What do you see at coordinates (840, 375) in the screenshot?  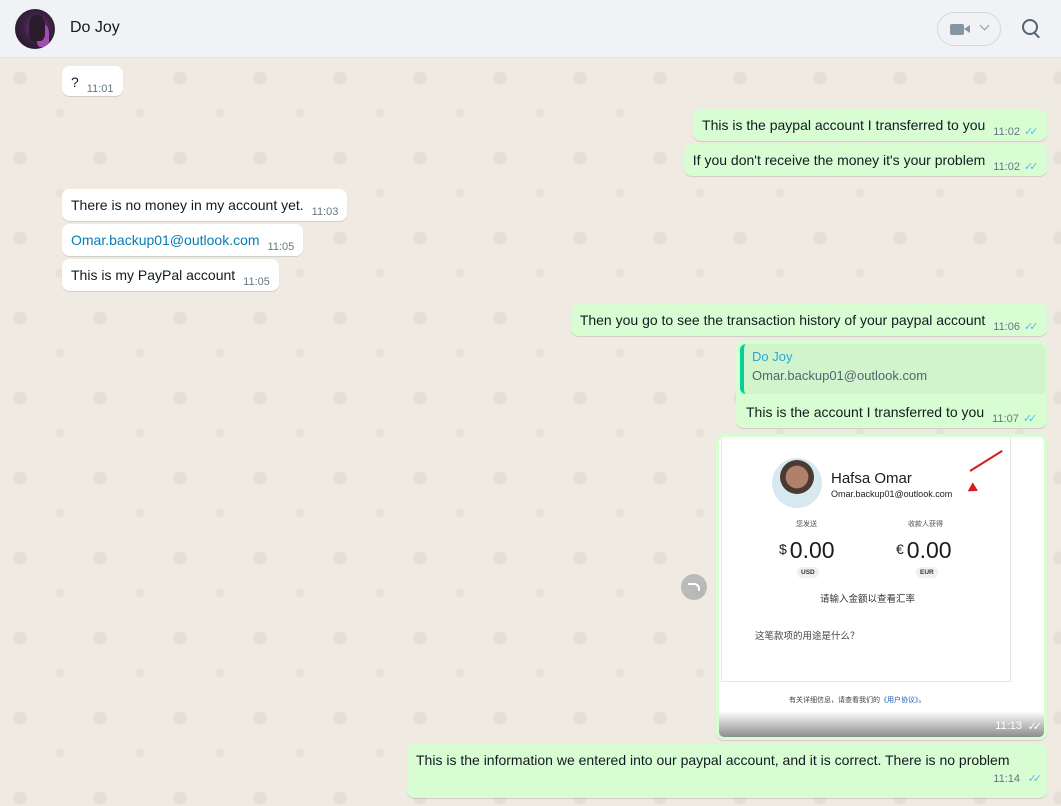 I see `quote-text: Omar.backup01@outlook.com` at bounding box center [840, 375].